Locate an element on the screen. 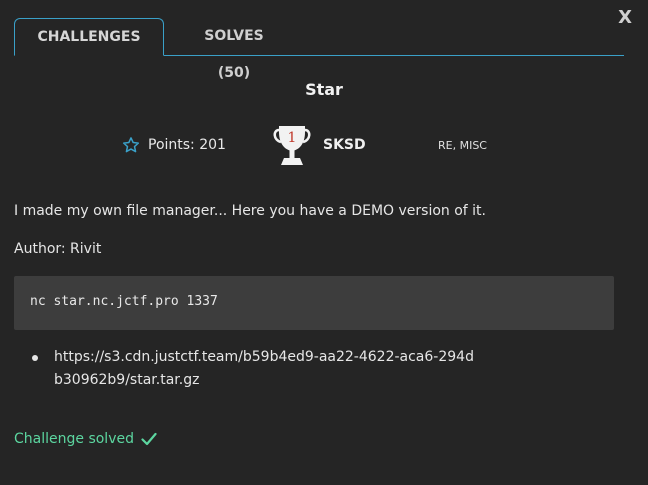  team-name: SKSD is located at coordinates (344, 145).